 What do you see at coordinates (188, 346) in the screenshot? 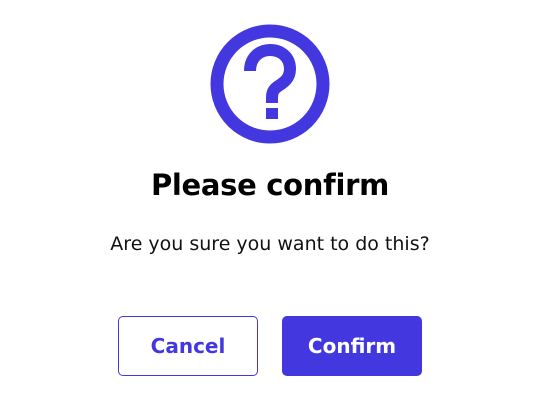
I see `cancel-button: Cancel` at bounding box center [188, 346].